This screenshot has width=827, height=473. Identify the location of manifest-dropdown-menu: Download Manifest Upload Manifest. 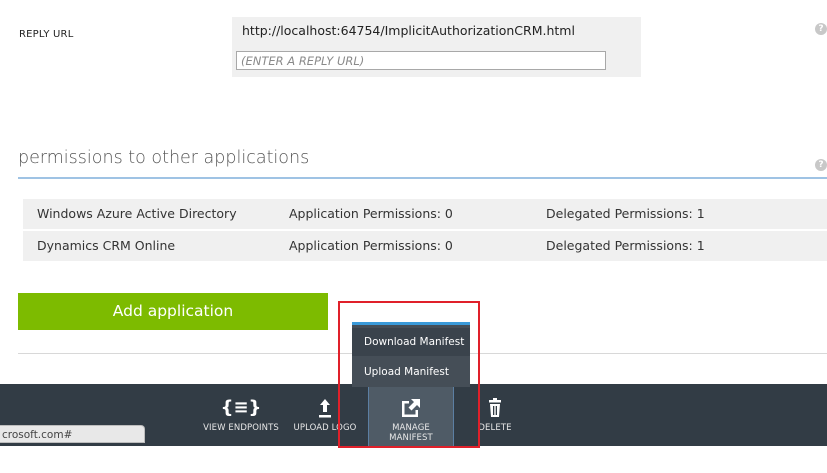
(411, 354).